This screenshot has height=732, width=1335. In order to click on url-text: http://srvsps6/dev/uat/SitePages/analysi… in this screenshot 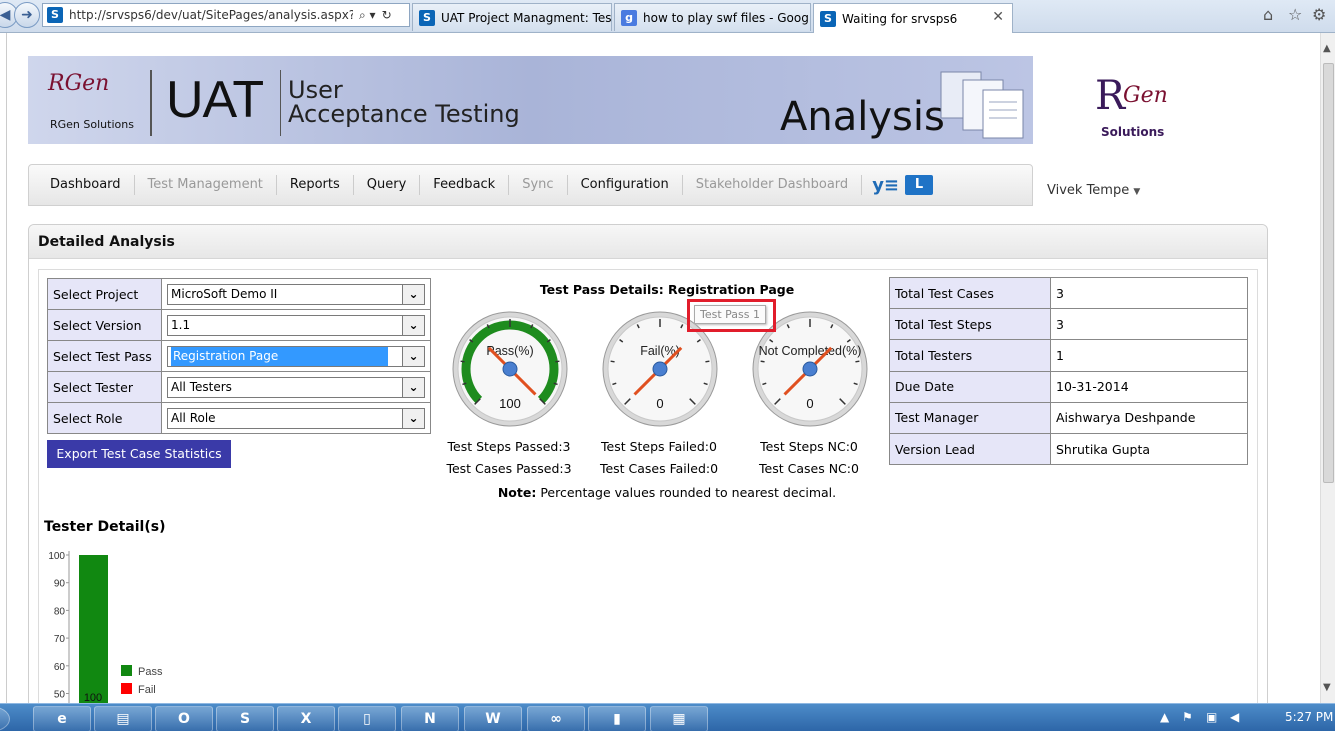, I will do `click(211, 15)`.